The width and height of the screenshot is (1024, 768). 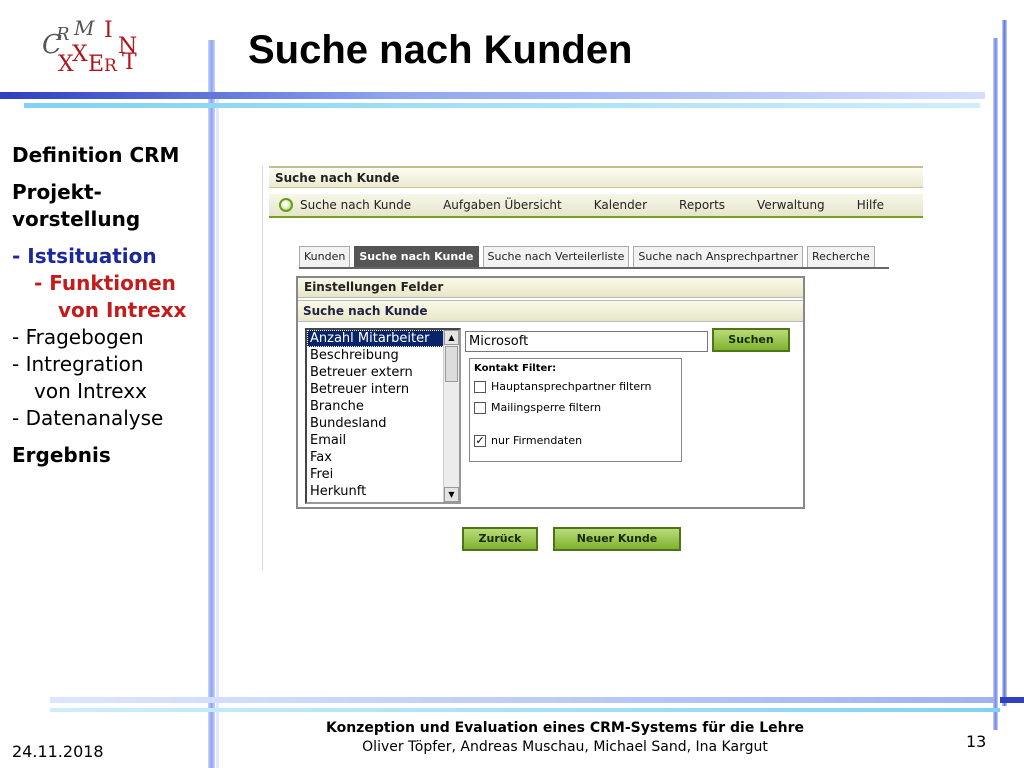 I want to click on nav-item-kalender: Kalender, so click(x=620, y=205).